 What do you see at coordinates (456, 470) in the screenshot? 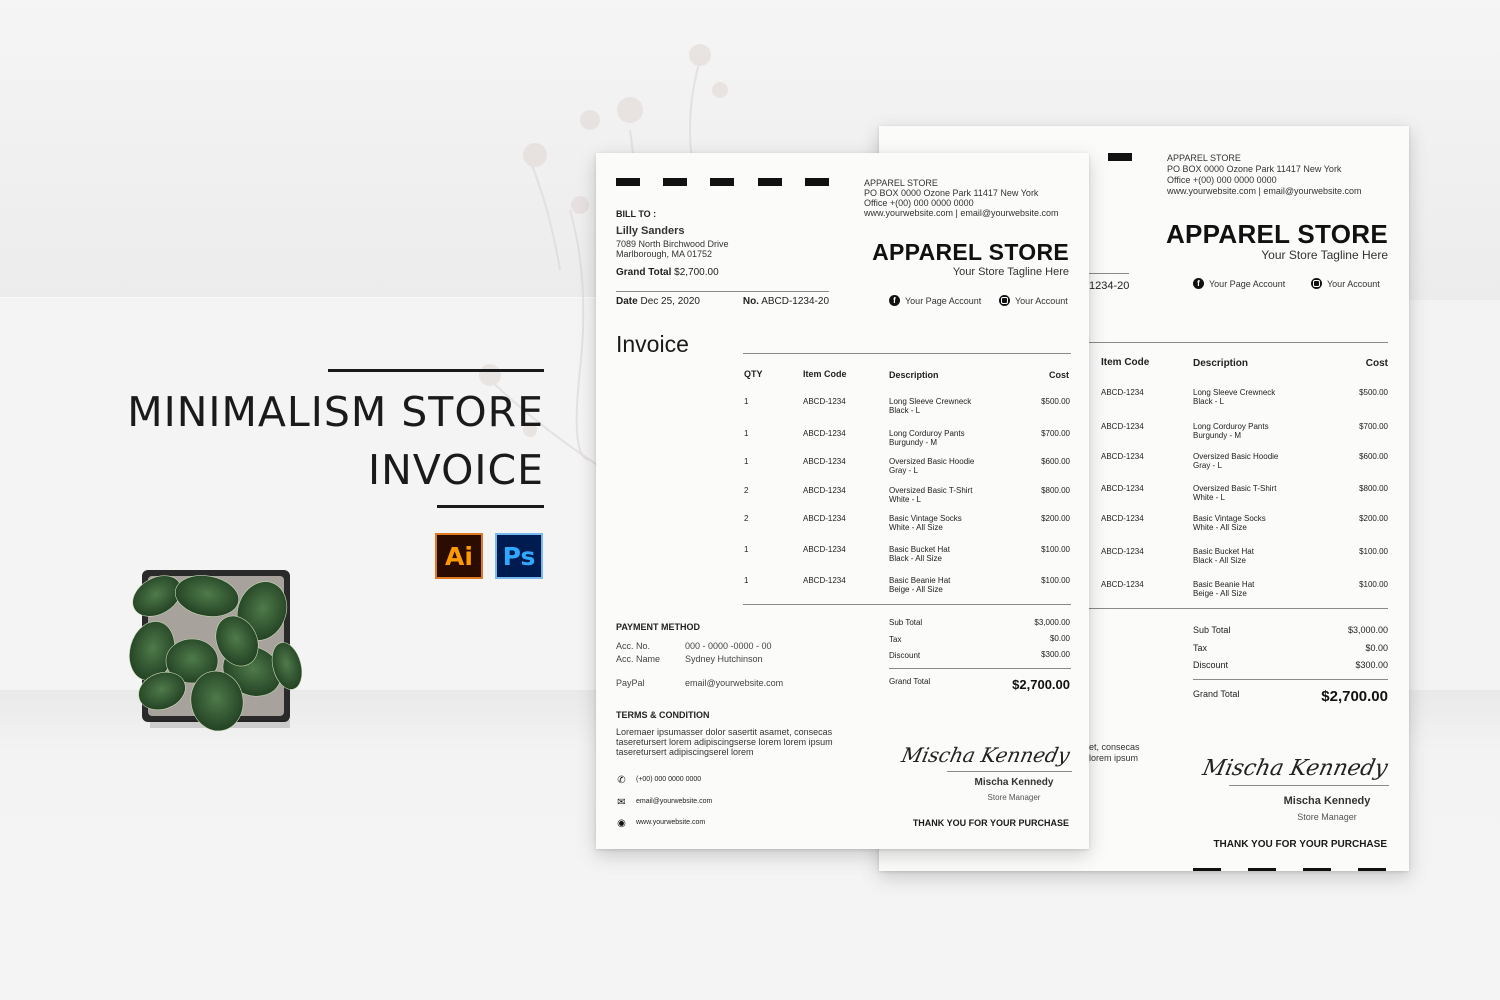
I see `promo-title-line-2: INVOICE` at bounding box center [456, 470].